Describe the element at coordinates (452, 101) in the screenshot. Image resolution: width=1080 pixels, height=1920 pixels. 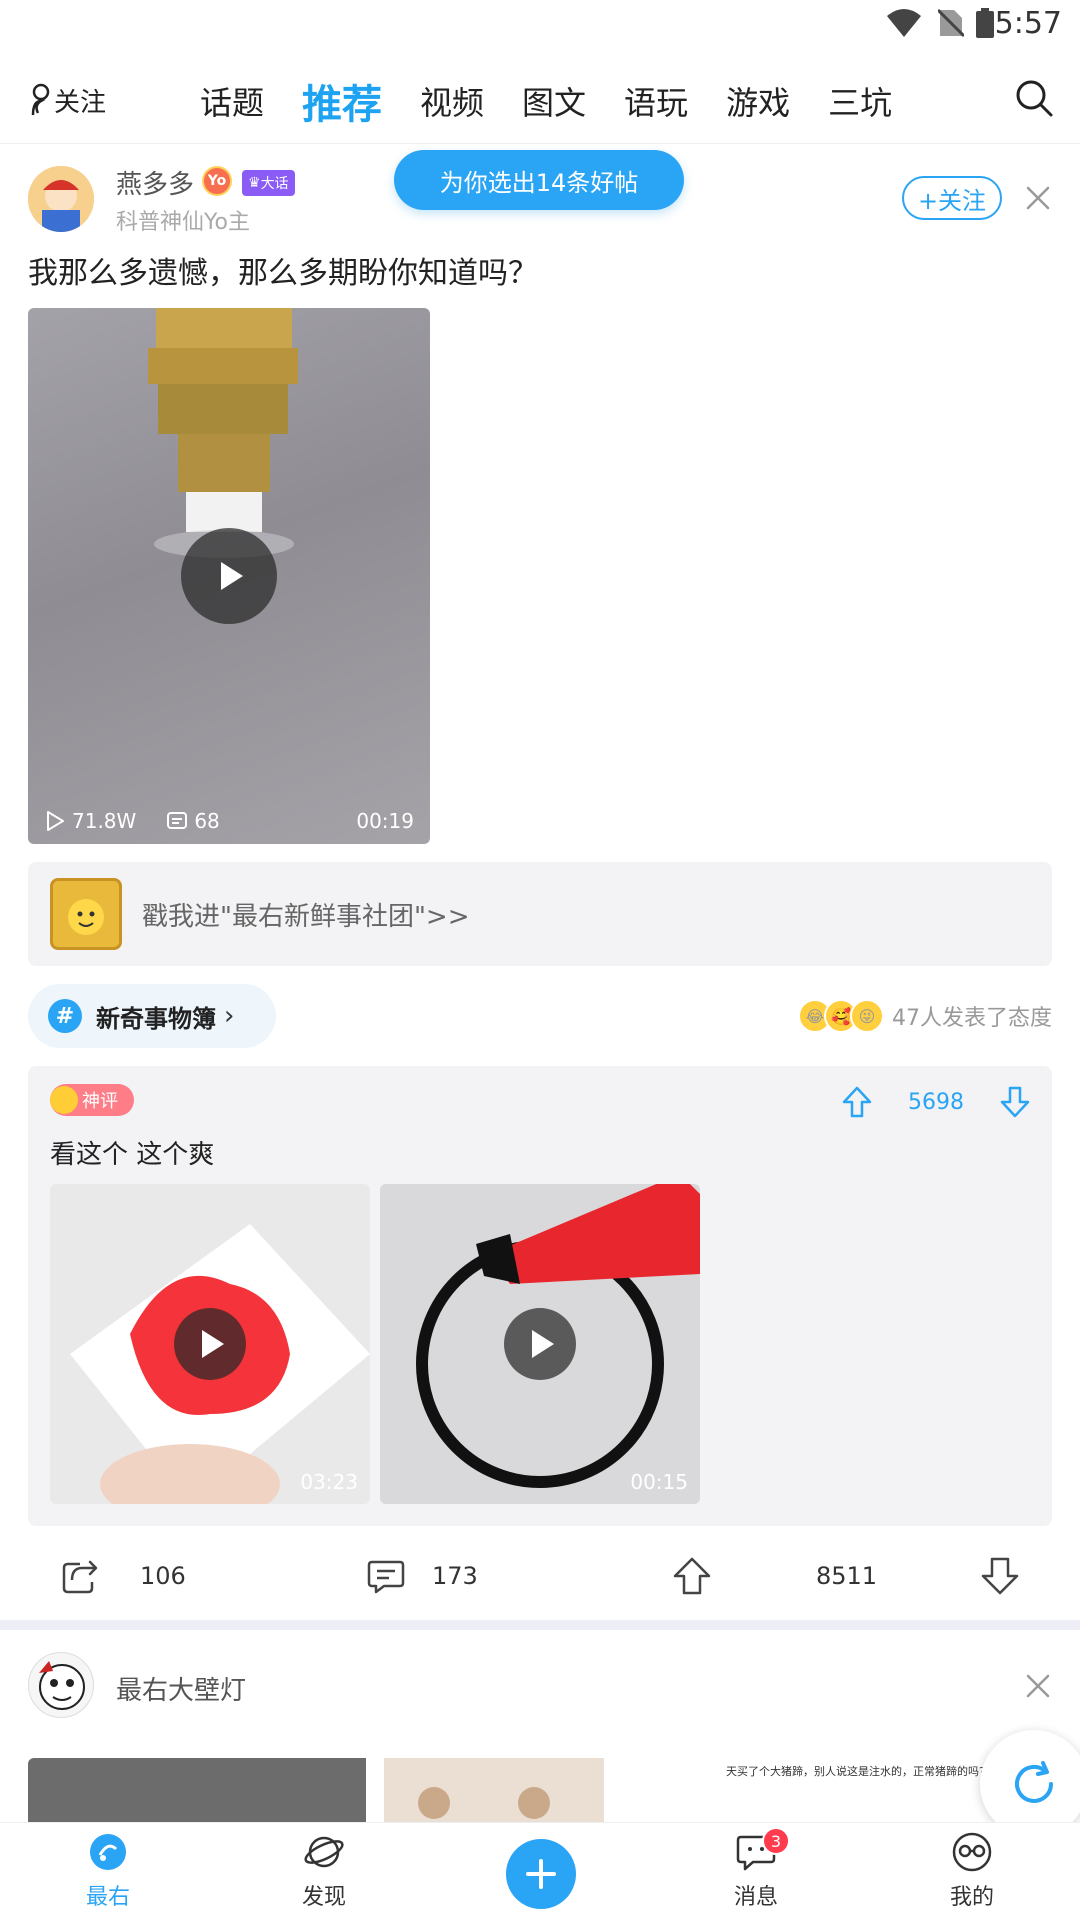
I see `tab-video: 视频` at that location.